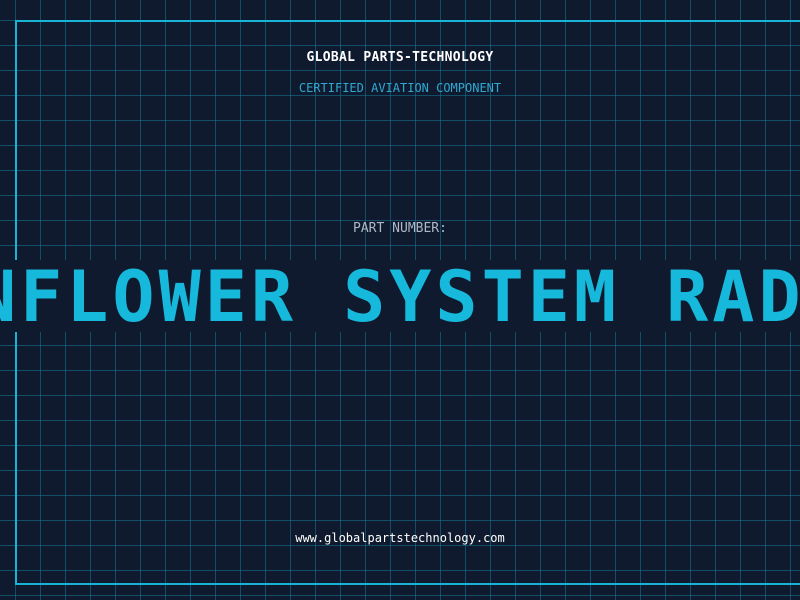  What do you see at coordinates (400, 57) in the screenshot?
I see `brand-title: GLOBAL PARTS-TECHNOLOGY` at bounding box center [400, 57].